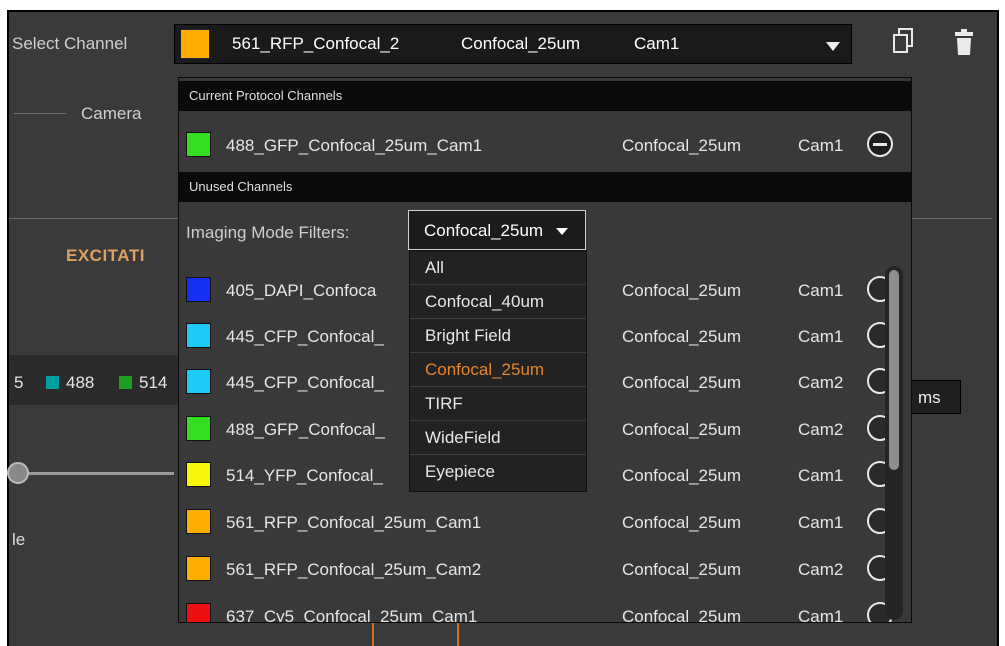 The height and width of the screenshot is (646, 1005). Describe the element at coordinates (301, 290) in the screenshot. I see `channel-name: 405_DAPI_Confoca` at that location.